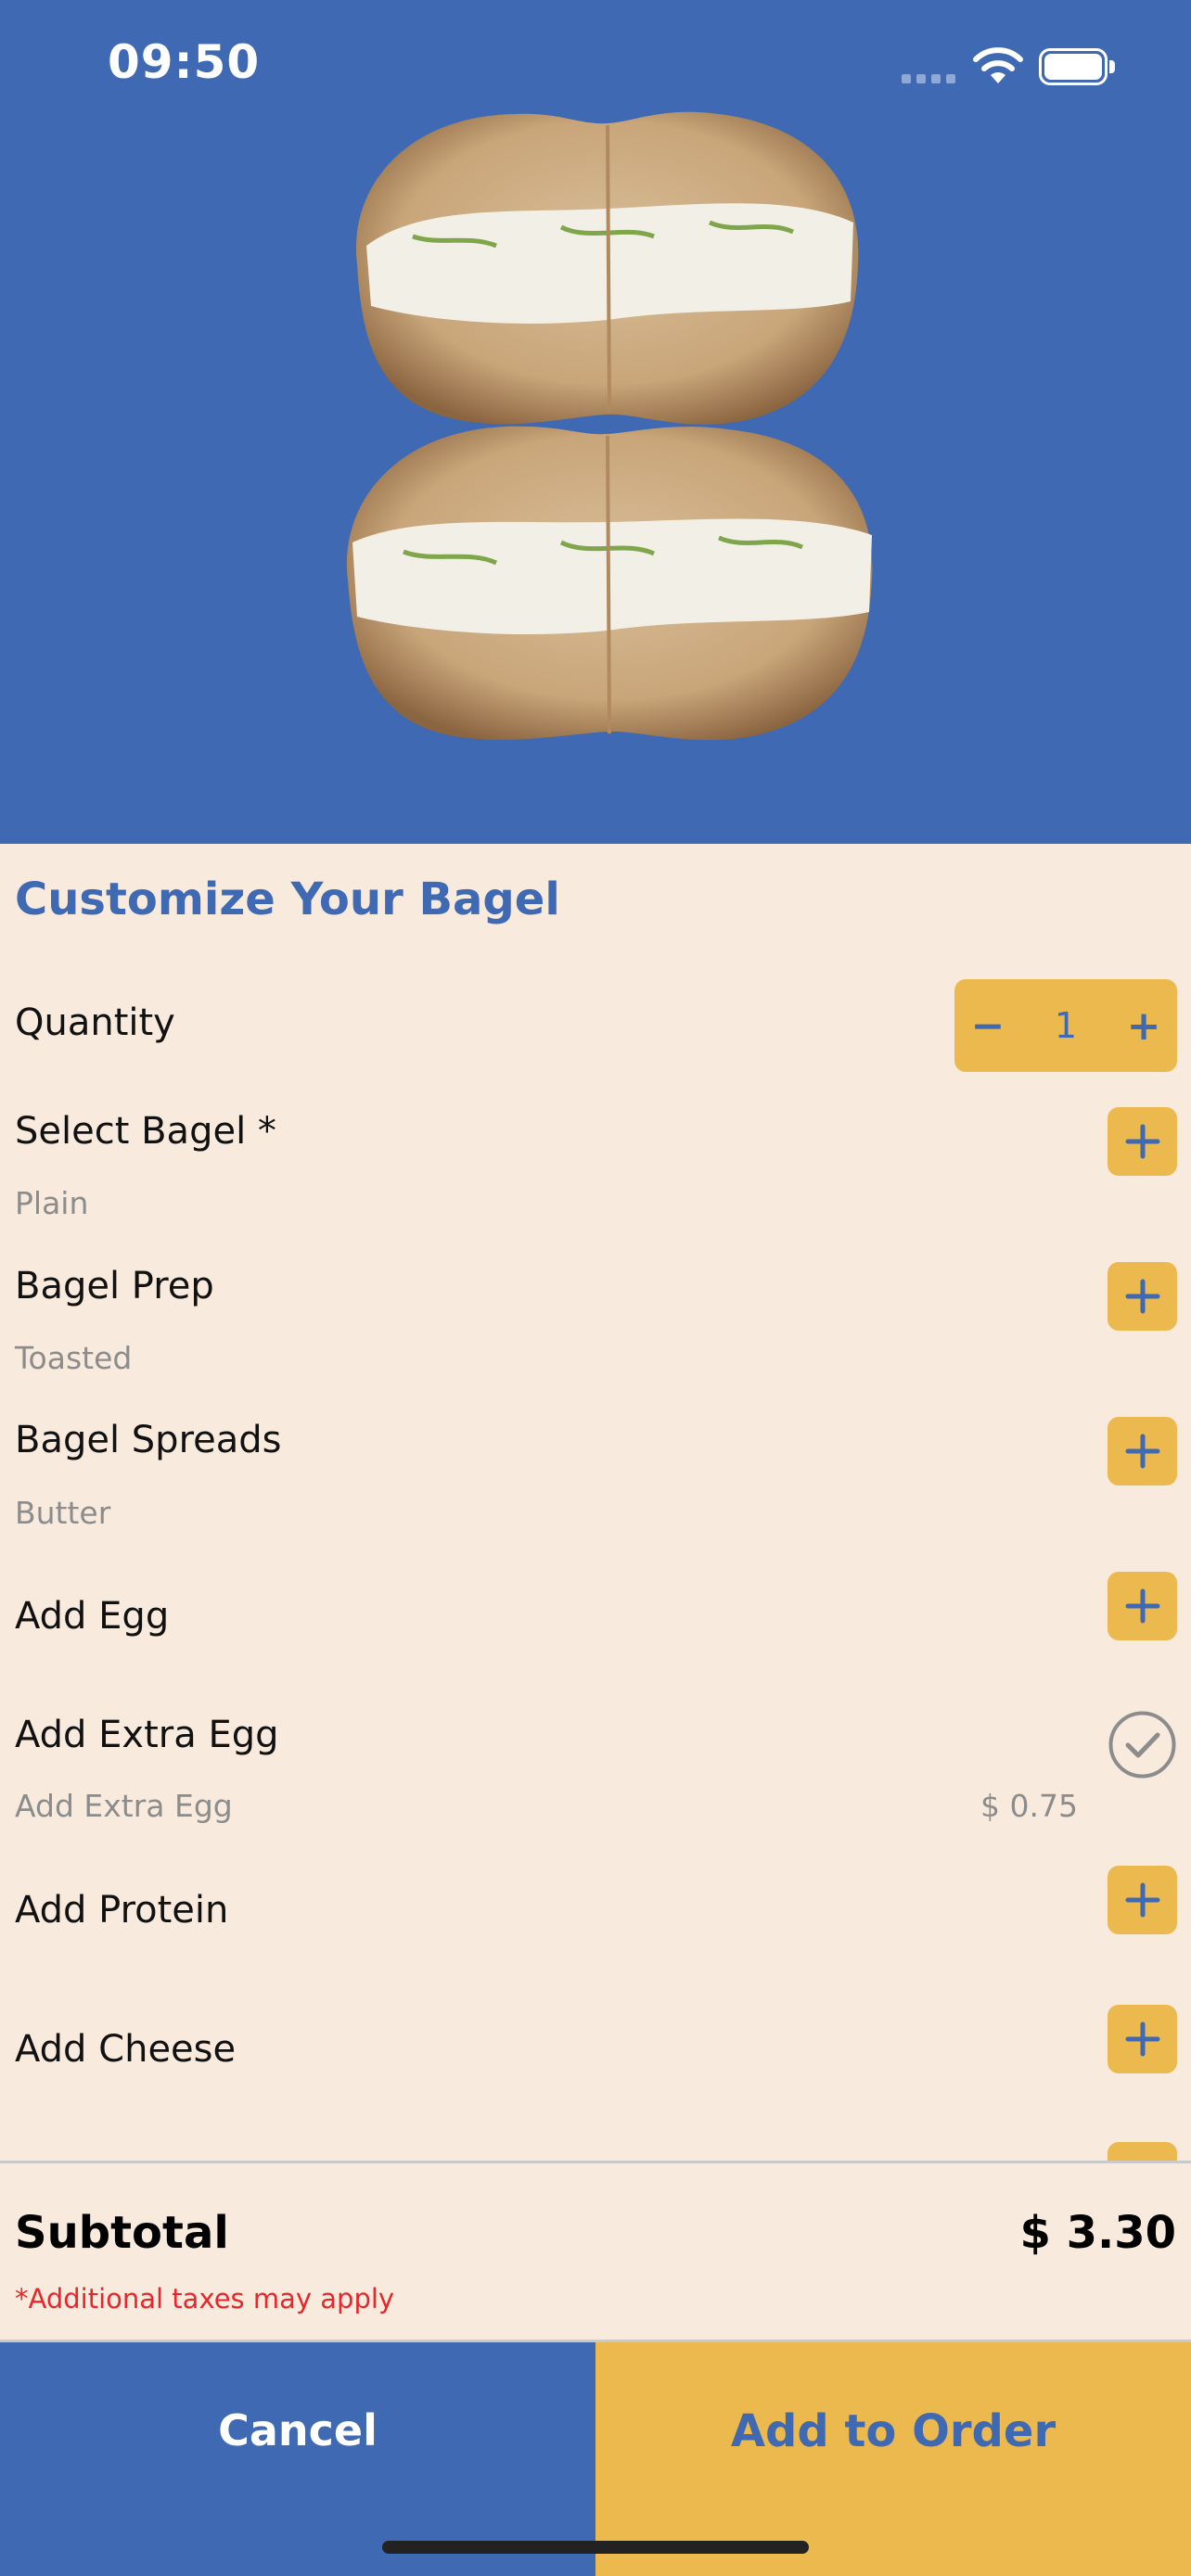 This screenshot has width=1191, height=2576. What do you see at coordinates (287, 900) in the screenshot?
I see `page-title: Customize Your Bagel` at bounding box center [287, 900].